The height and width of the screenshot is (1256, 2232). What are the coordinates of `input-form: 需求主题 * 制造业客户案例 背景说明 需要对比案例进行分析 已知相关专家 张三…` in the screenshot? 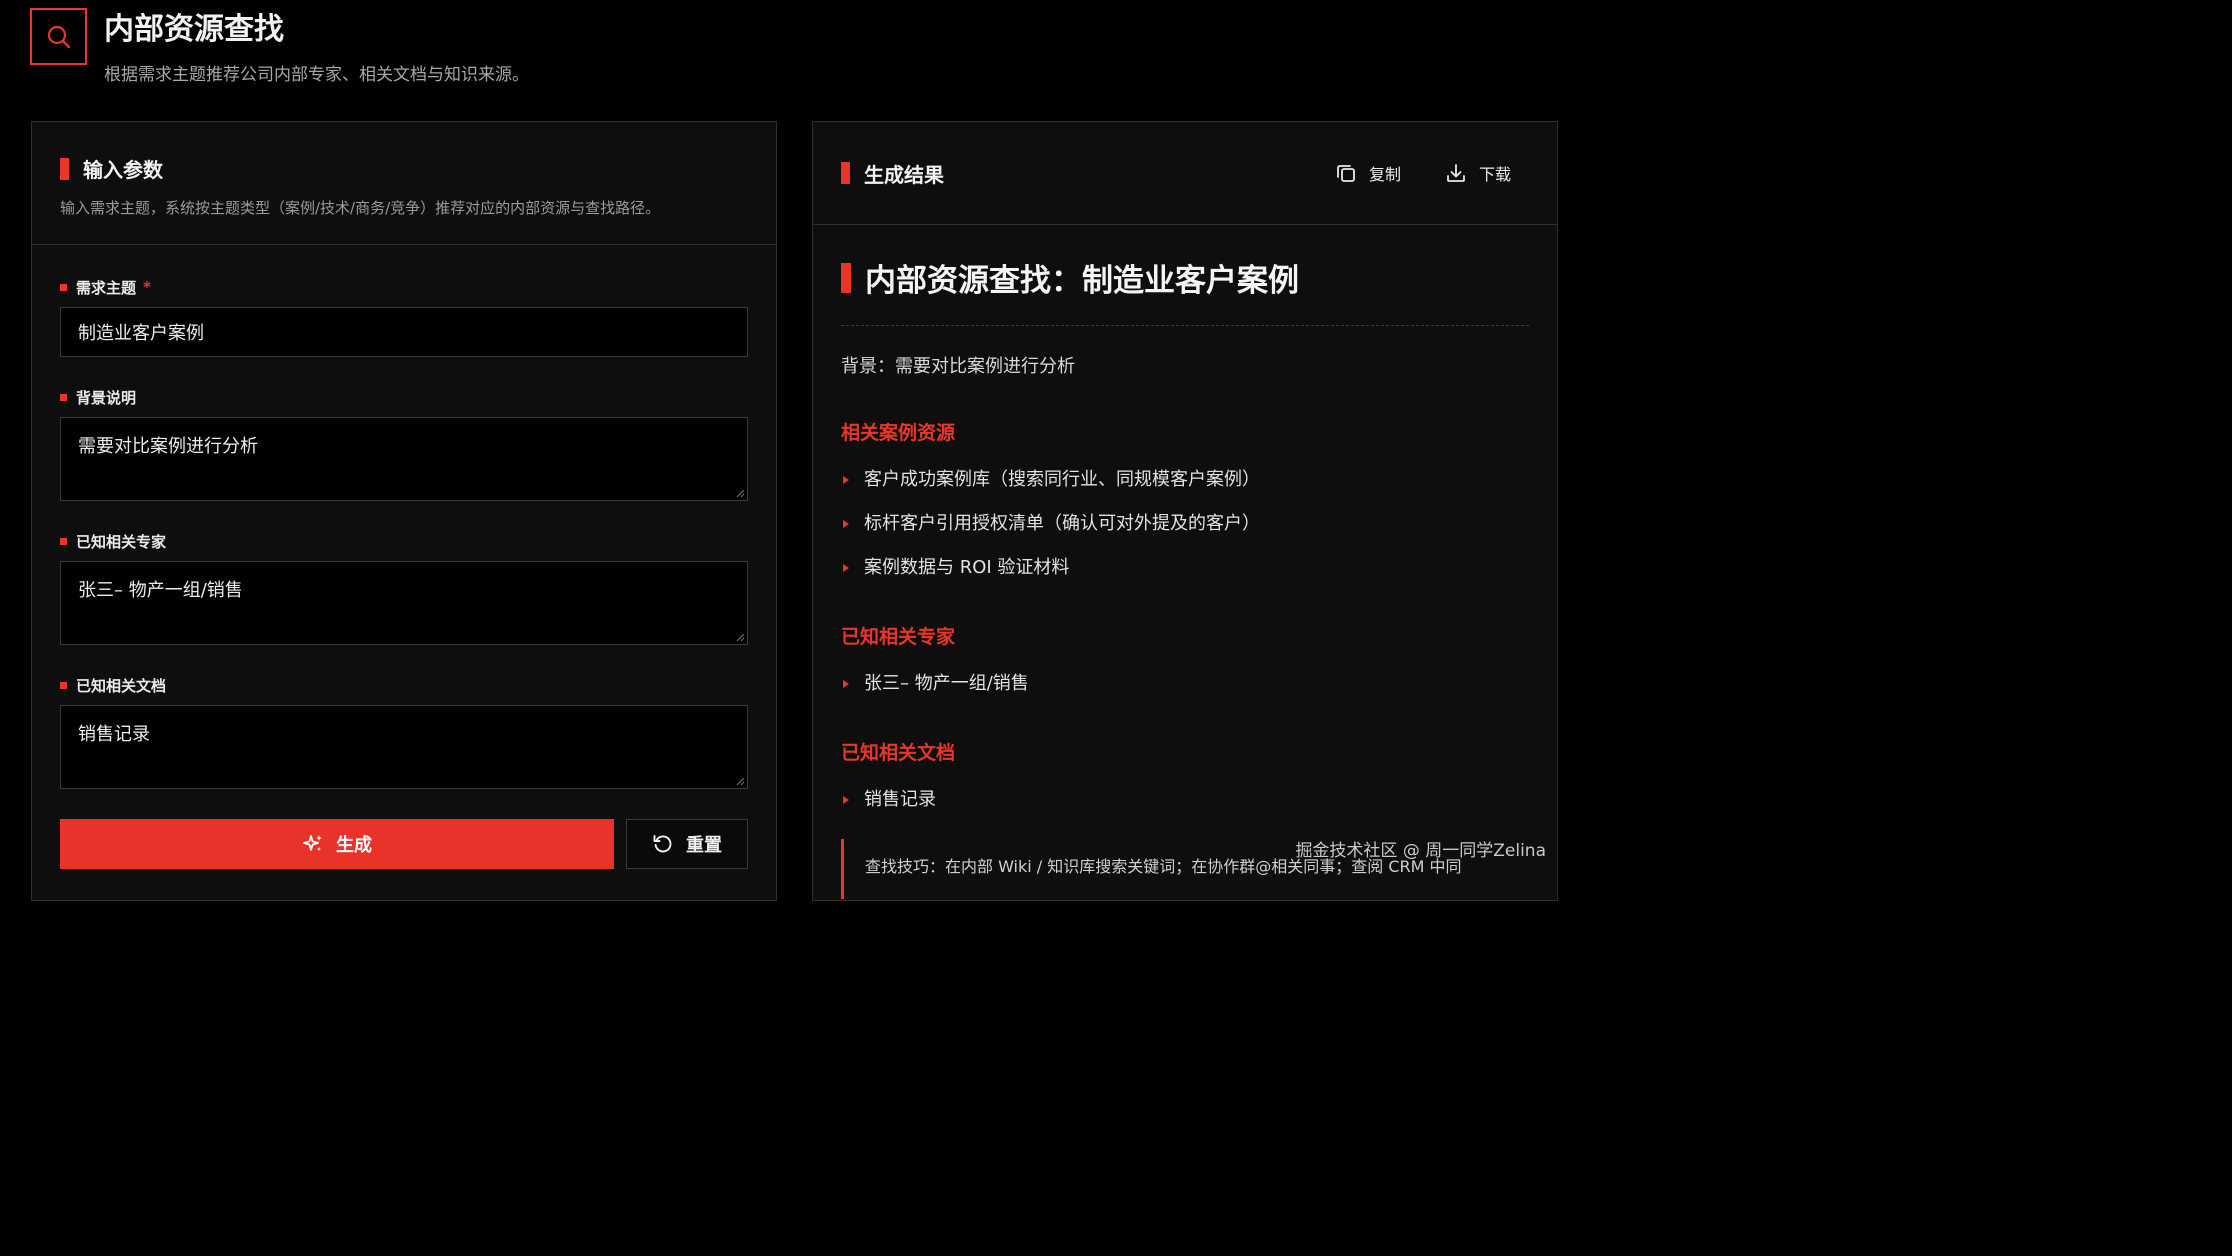 It's located at (404, 517).